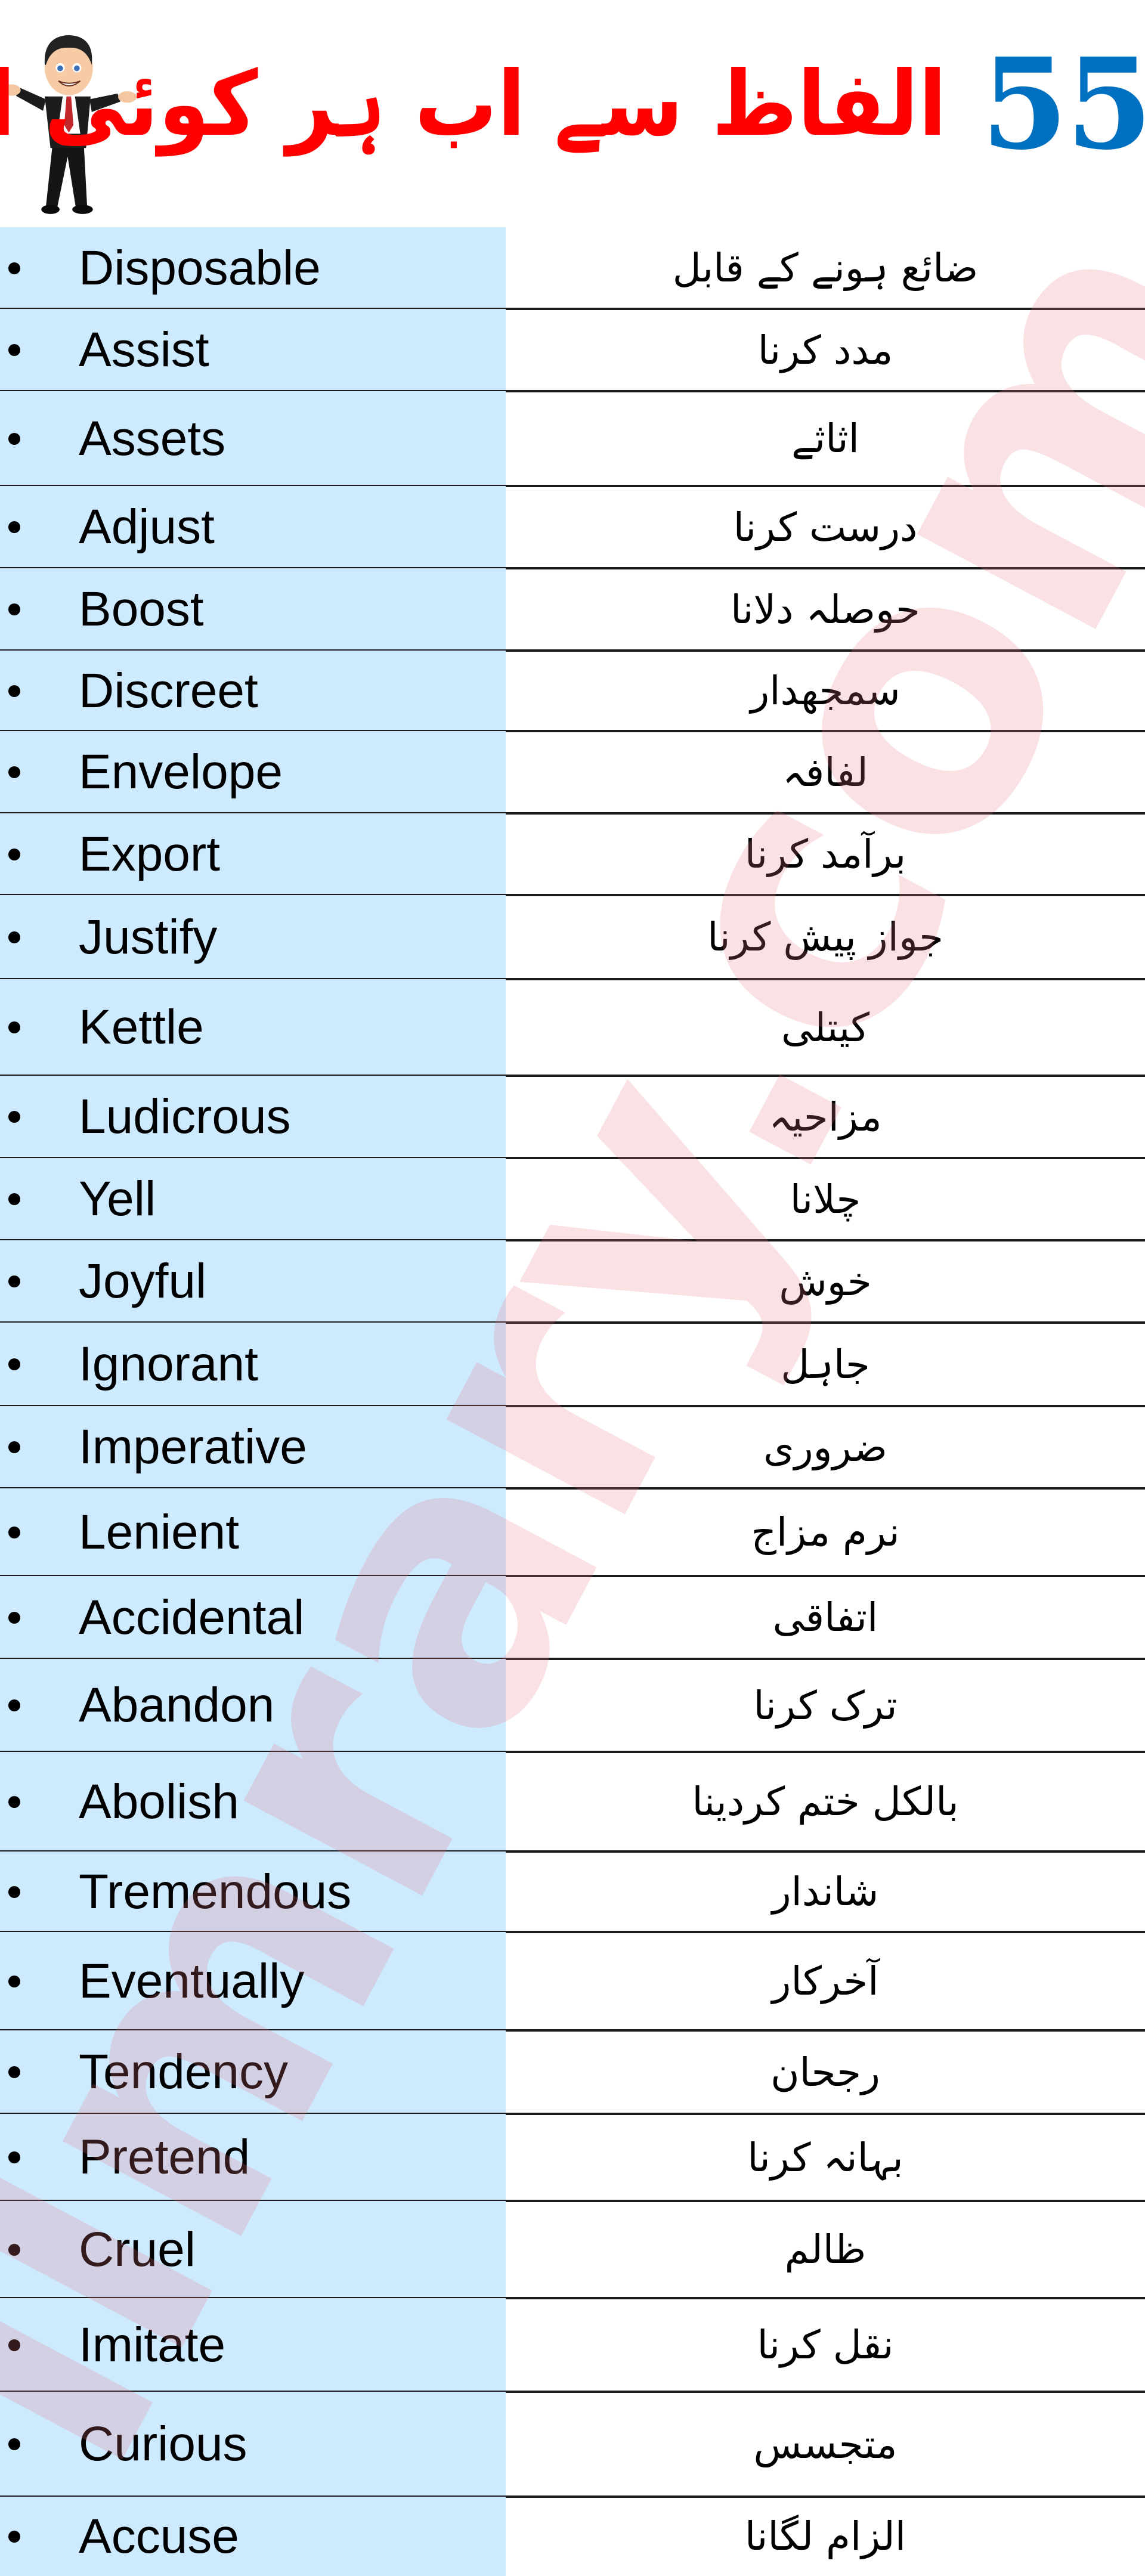 This screenshot has height=2576, width=1145. Describe the element at coordinates (825, 2345) in the screenshot. I see `urdu-meaning: نقل کرنا` at that location.